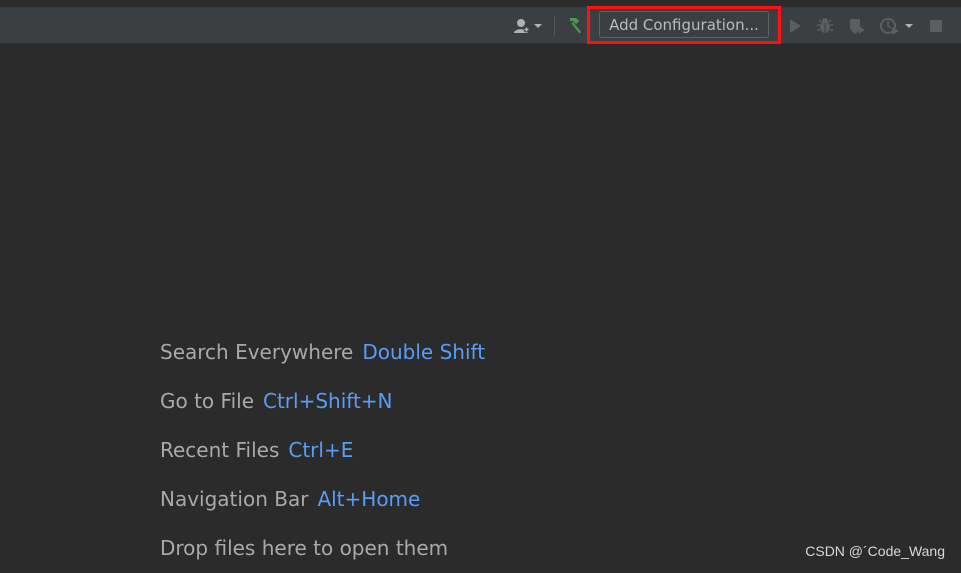  I want to click on highlight-box, so click(684, 25).